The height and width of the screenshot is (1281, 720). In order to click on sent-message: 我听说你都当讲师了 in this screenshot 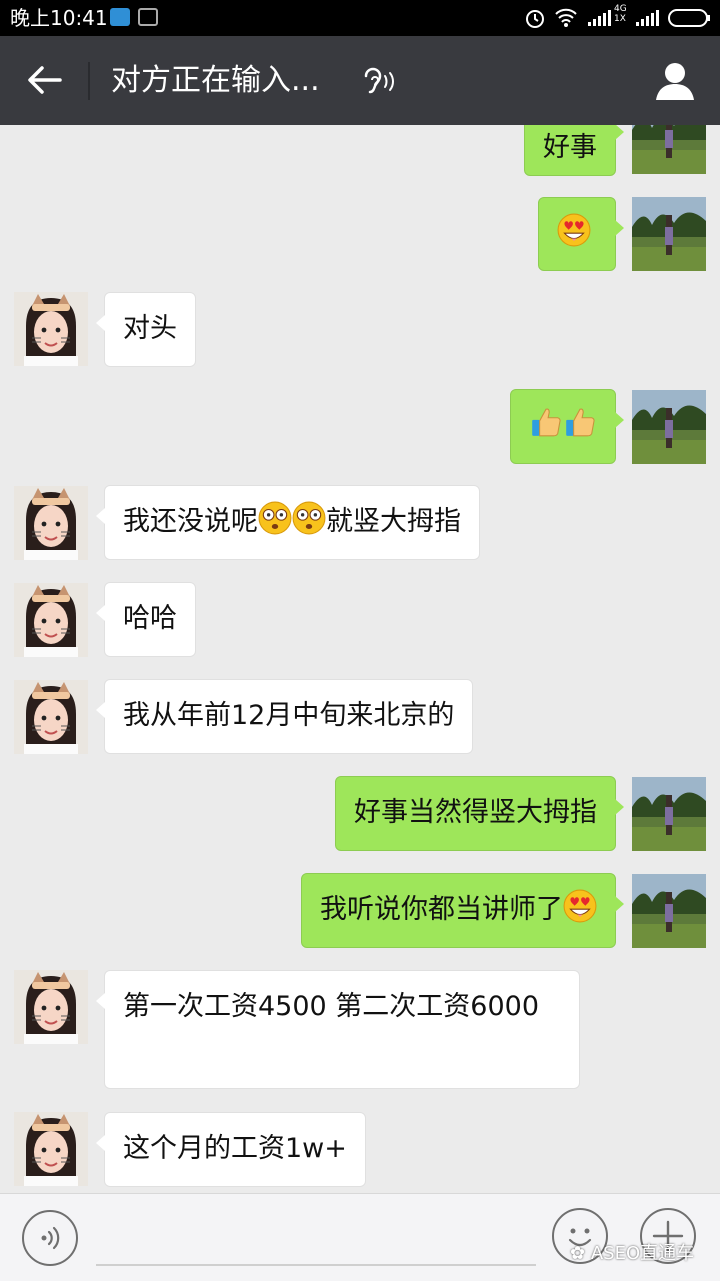, I will do `click(462, 910)`.